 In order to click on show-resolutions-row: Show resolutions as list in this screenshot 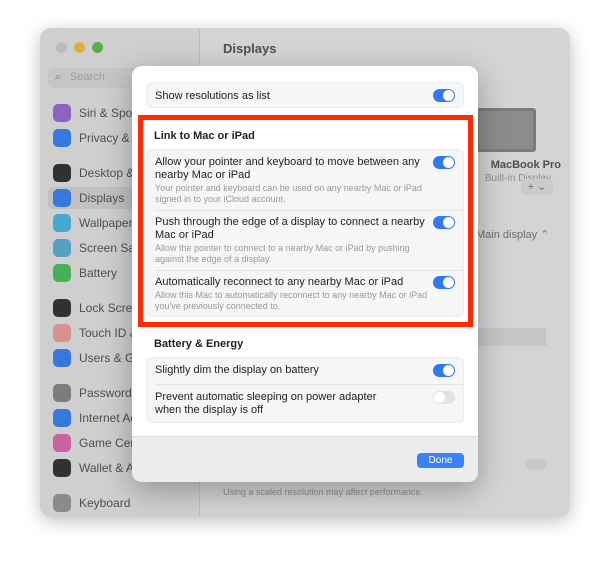, I will do `click(305, 95)`.